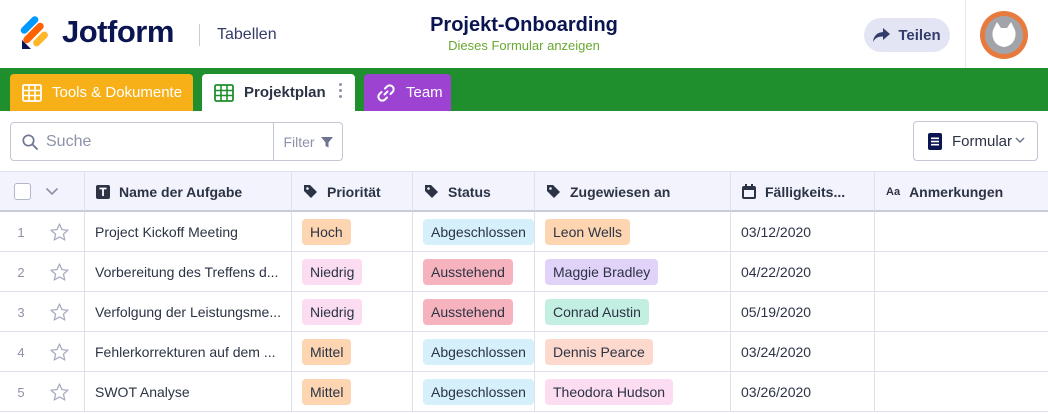 The width and height of the screenshot is (1048, 414). Describe the element at coordinates (524, 25) in the screenshot. I see `page-title: Projekt-Onboarding` at that location.